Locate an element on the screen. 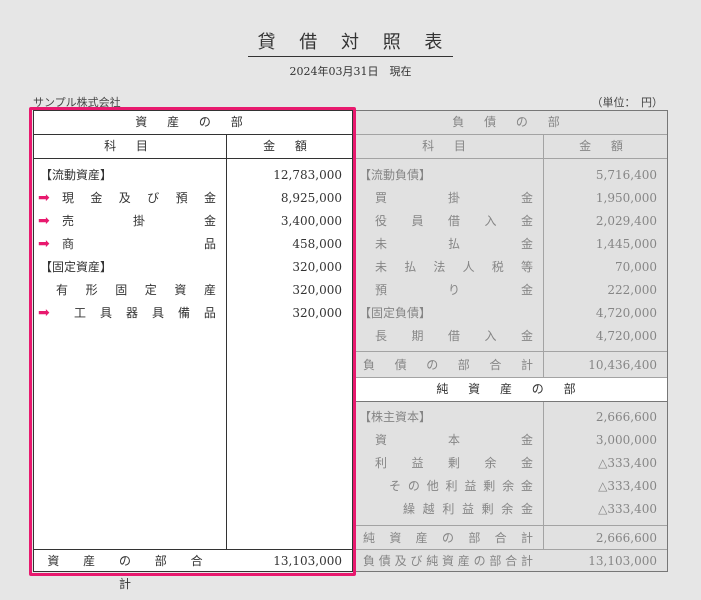  liabilities-total-row: 負債の部合計 10,436,400 is located at coordinates (510, 365).